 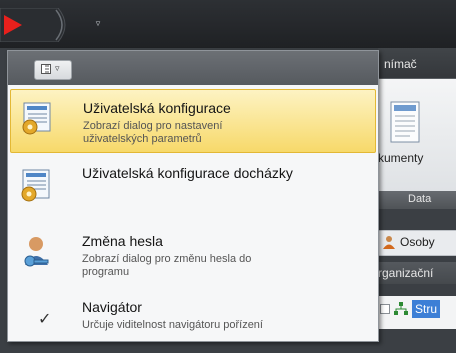 What do you see at coordinates (389, 242) in the screenshot?
I see `person-icon` at bounding box center [389, 242].